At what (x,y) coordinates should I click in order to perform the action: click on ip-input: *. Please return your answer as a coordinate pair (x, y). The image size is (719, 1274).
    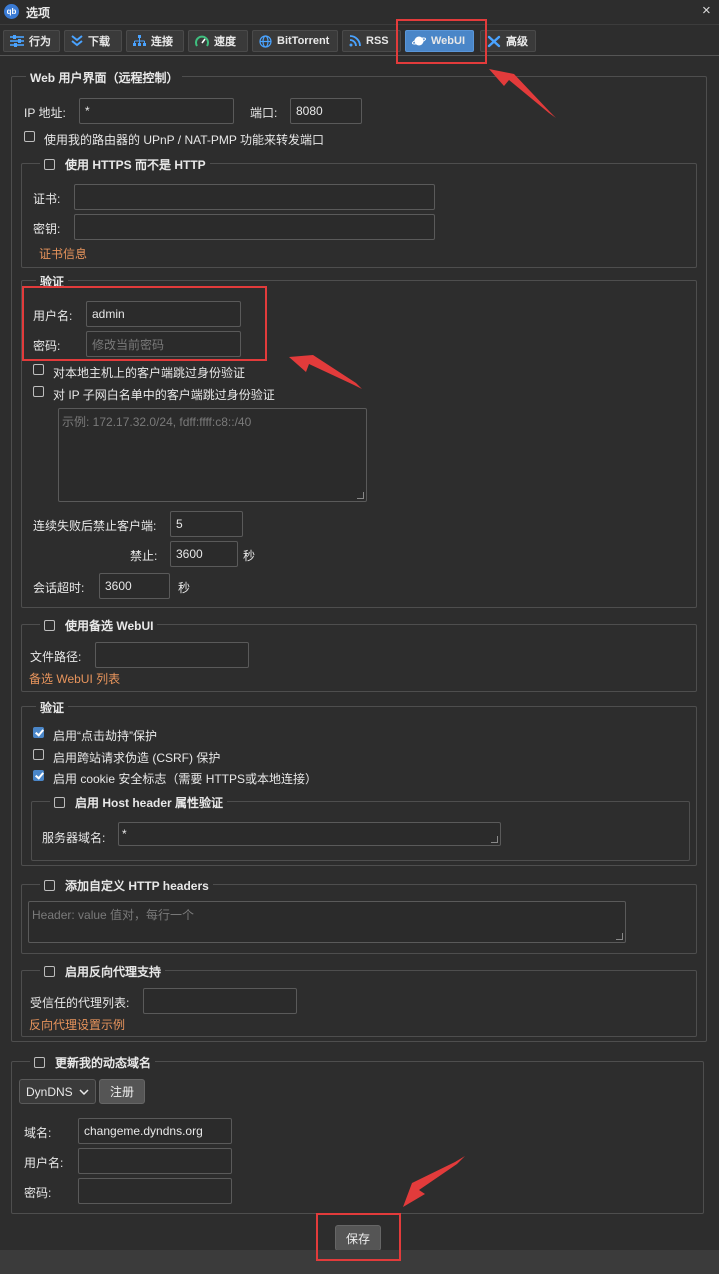
    Looking at the image, I should click on (156, 111).